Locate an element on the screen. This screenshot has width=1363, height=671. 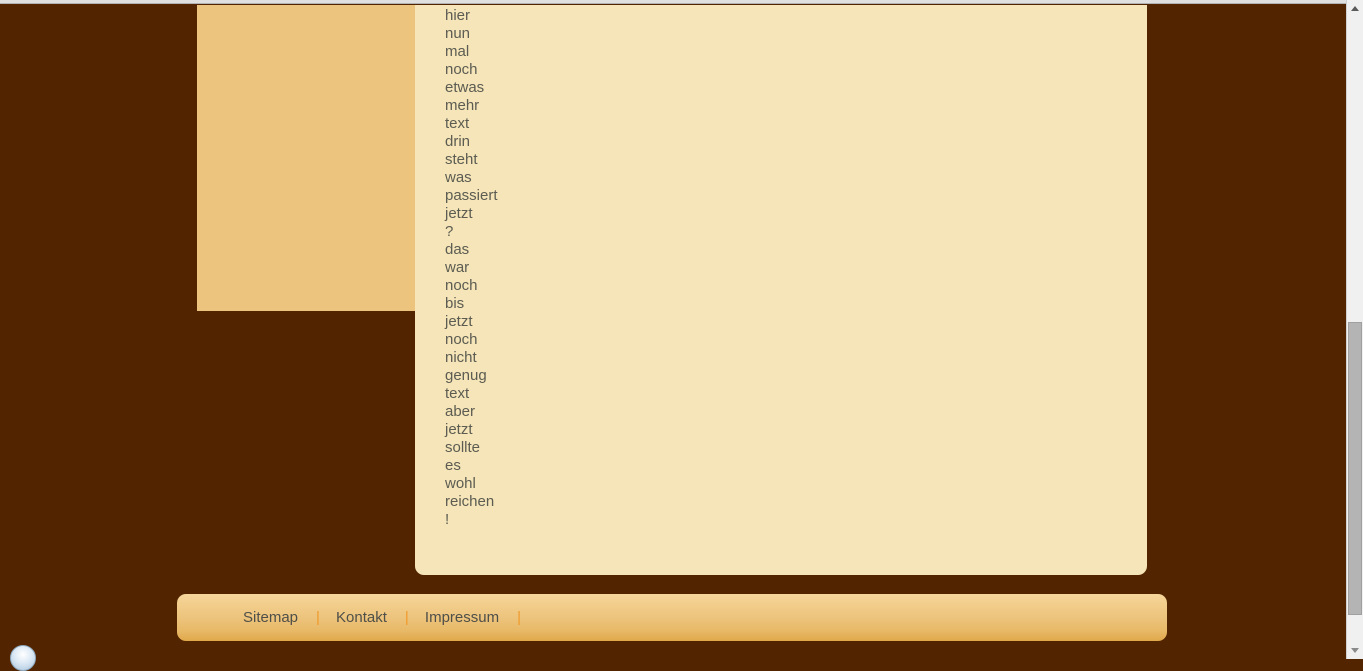
round-widget-icon is located at coordinates (23, 658).